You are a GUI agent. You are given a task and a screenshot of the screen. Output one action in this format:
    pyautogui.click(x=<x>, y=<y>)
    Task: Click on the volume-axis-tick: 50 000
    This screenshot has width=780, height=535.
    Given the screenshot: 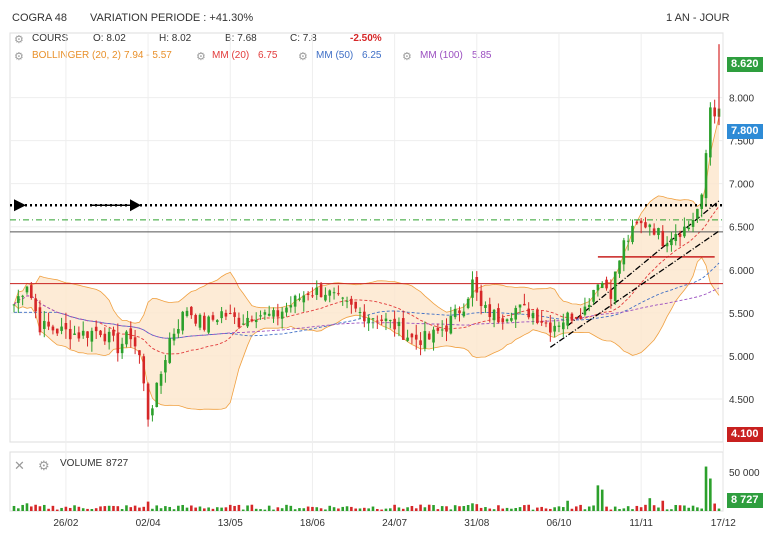 What is the action you would take?
    pyautogui.click(x=744, y=473)
    